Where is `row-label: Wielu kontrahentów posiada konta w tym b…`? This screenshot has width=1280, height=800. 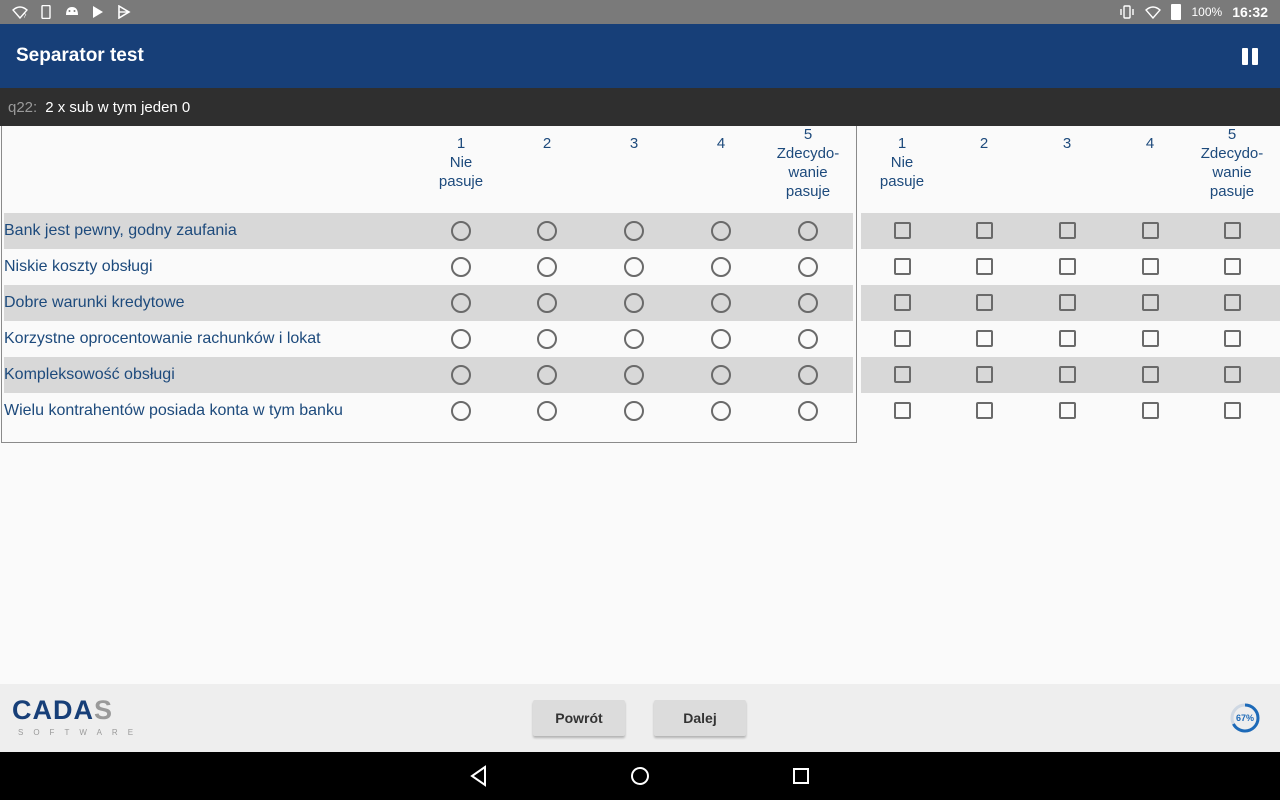 row-label: Wielu kontrahentów posiada konta w tym b… is located at coordinates (173, 410).